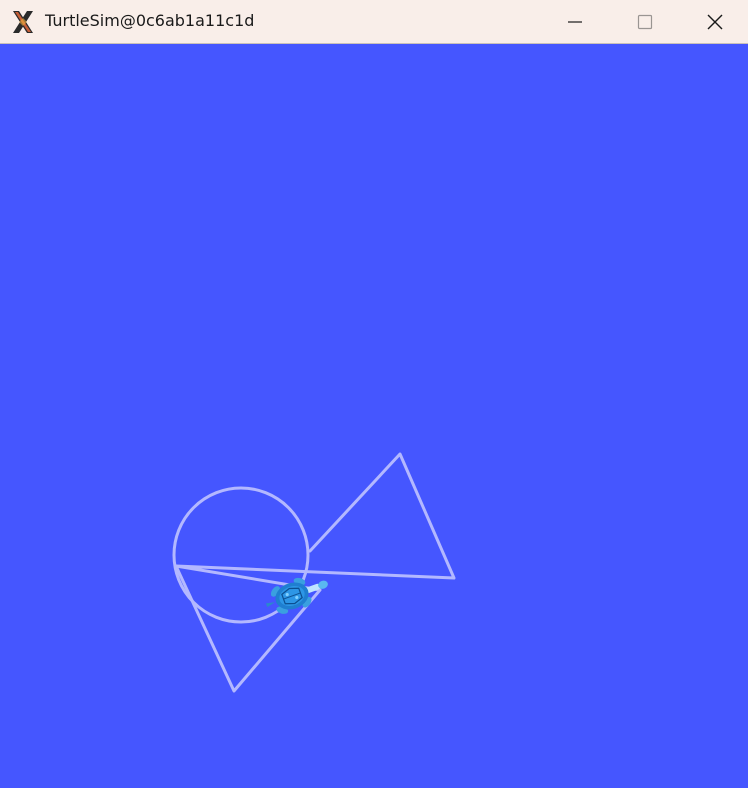  I want to click on maximize-button, so click(645, 22).